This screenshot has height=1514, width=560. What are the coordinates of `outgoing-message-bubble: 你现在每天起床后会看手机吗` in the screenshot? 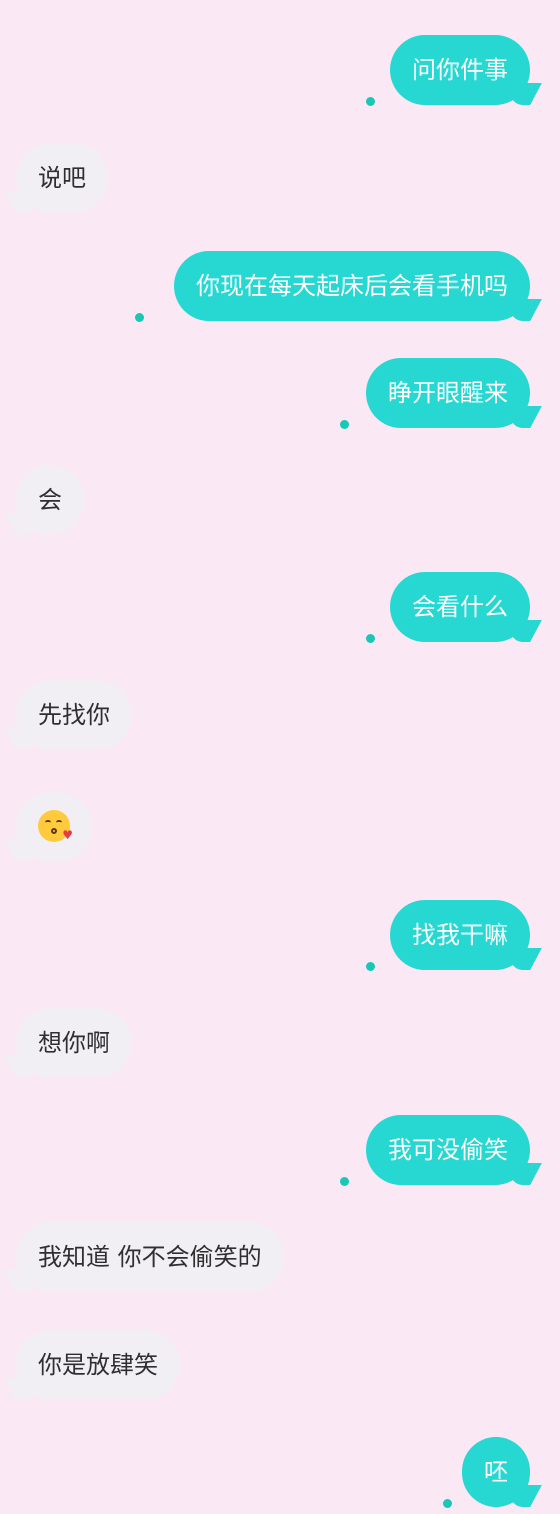 It's located at (352, 286).